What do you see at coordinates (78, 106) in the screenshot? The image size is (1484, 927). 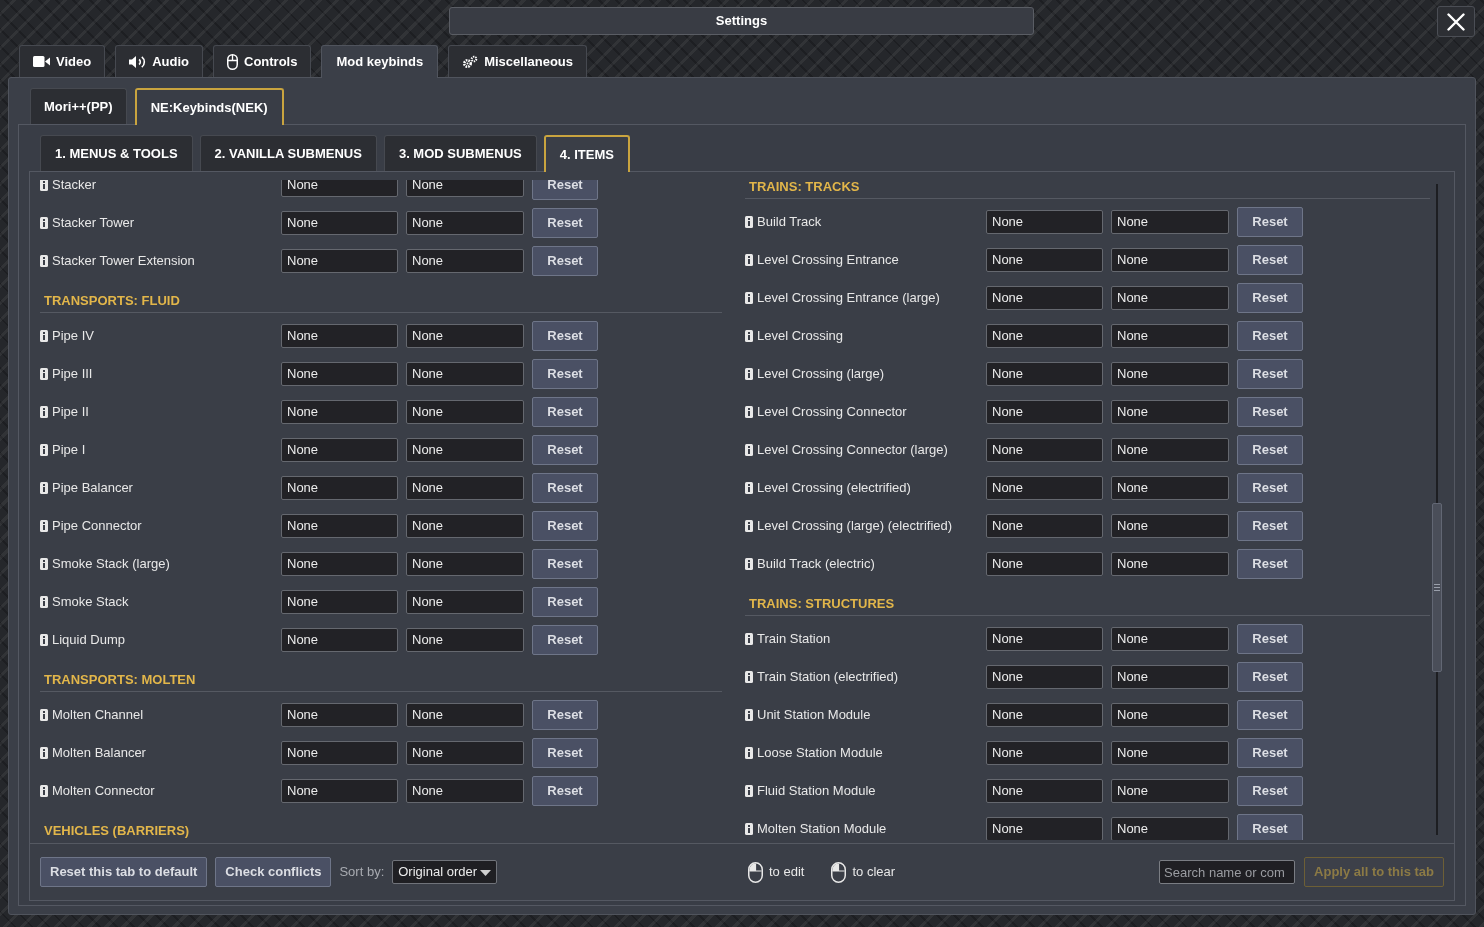 I see `mod-tab: Mori++(PP)` at bounding box center [78, 106].